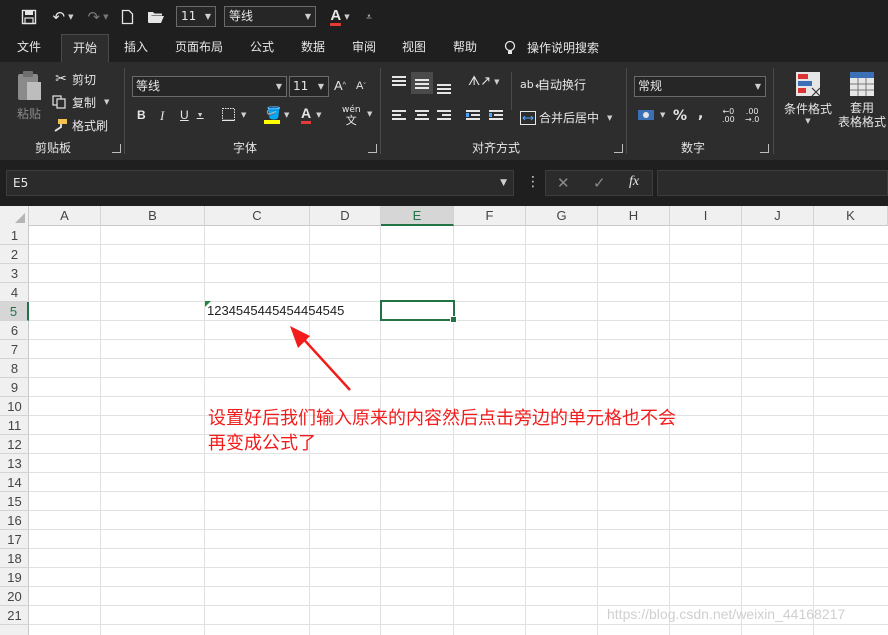 The height and width of the screenshot is (635, 888). What do you see at coordinates (351, 116) in the screenshot?
I see `phonetic-guide-button: wén 文` at bounding box center [351, 116].